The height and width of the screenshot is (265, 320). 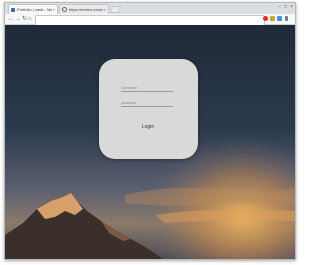 What do you see at coordinates (64, 9) in the screenshot?
I see `globe-icon` at bounding box center [64, 9].